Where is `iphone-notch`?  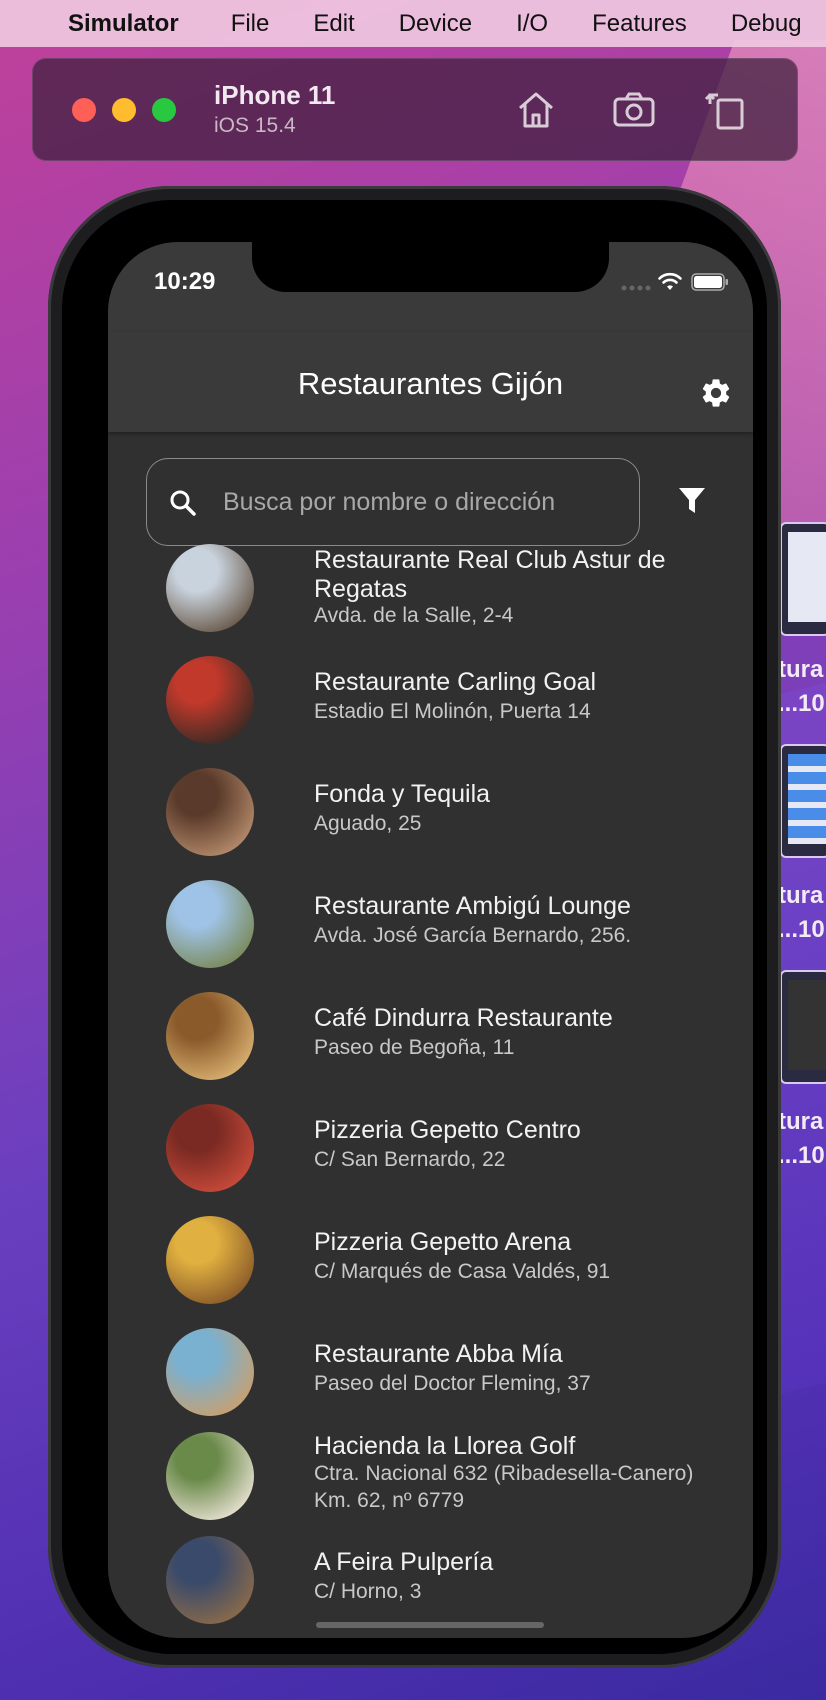 iphone-notch is located at coordinates (430, 267).